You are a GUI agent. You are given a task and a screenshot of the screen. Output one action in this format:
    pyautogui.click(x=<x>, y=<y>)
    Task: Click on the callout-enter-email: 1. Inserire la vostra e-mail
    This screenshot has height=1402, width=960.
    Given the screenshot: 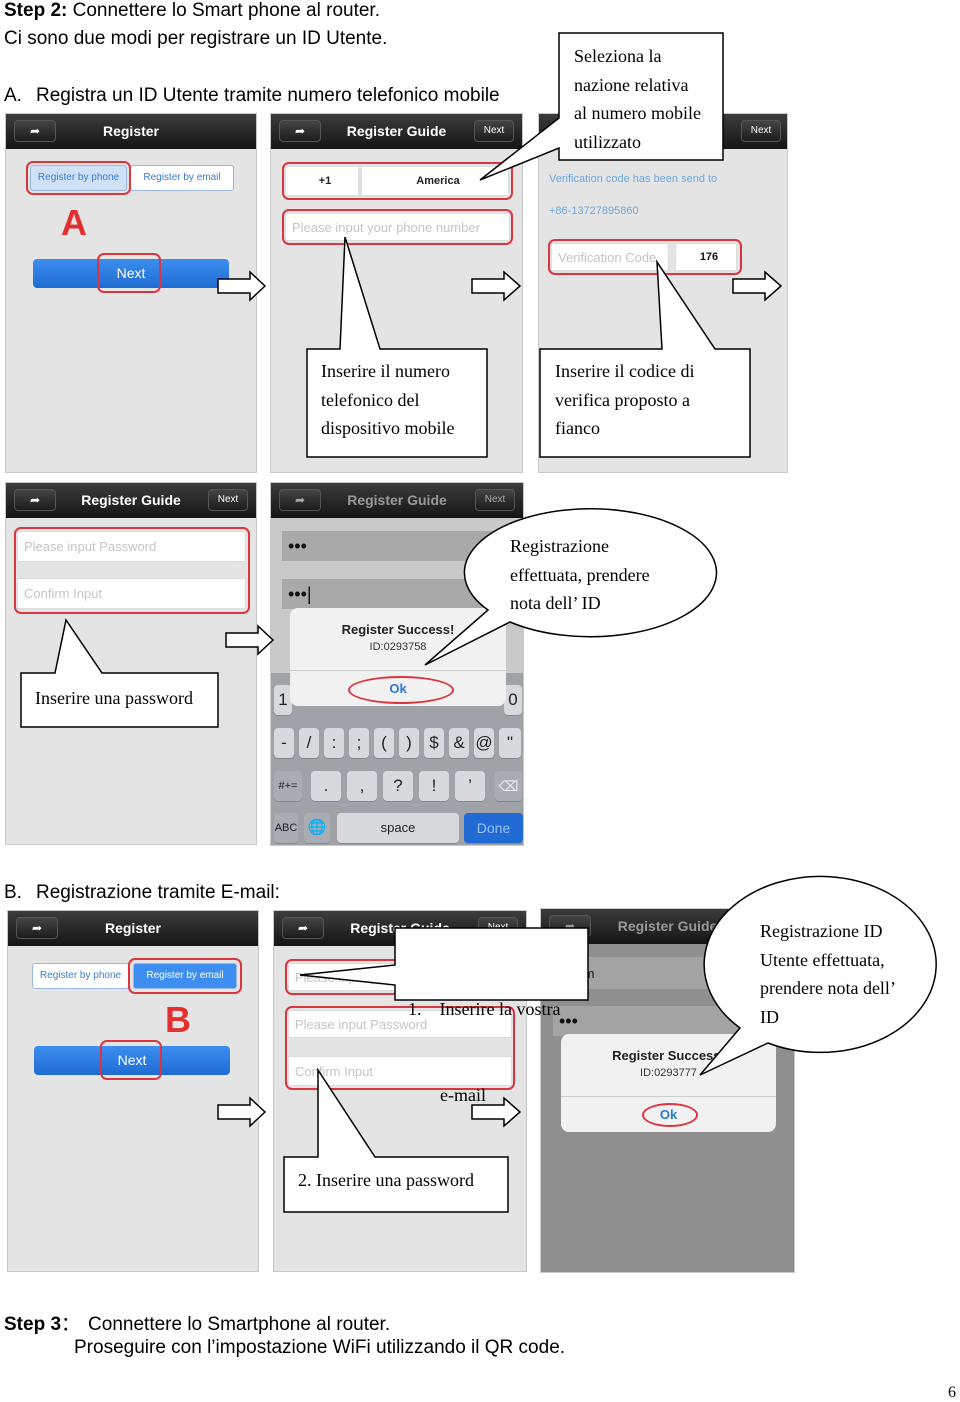 What is the action you would take?
    pyautogui.click(x=484, y=1038)
    